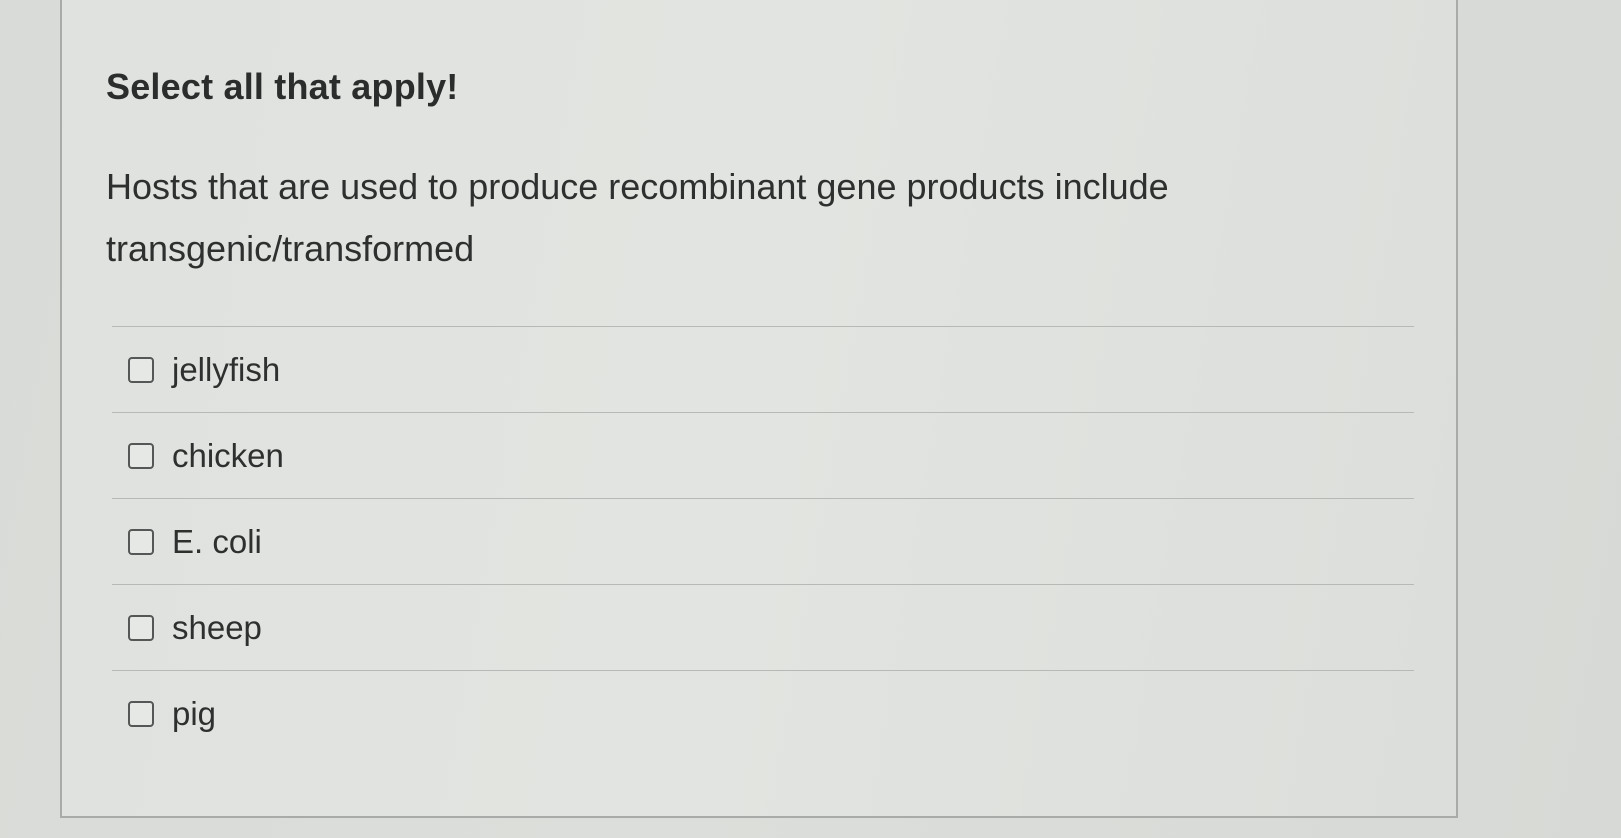 The height and width of the screenshot is (838, 1621). I want to click on option-e-coli: E. coli, so click(763, 542).